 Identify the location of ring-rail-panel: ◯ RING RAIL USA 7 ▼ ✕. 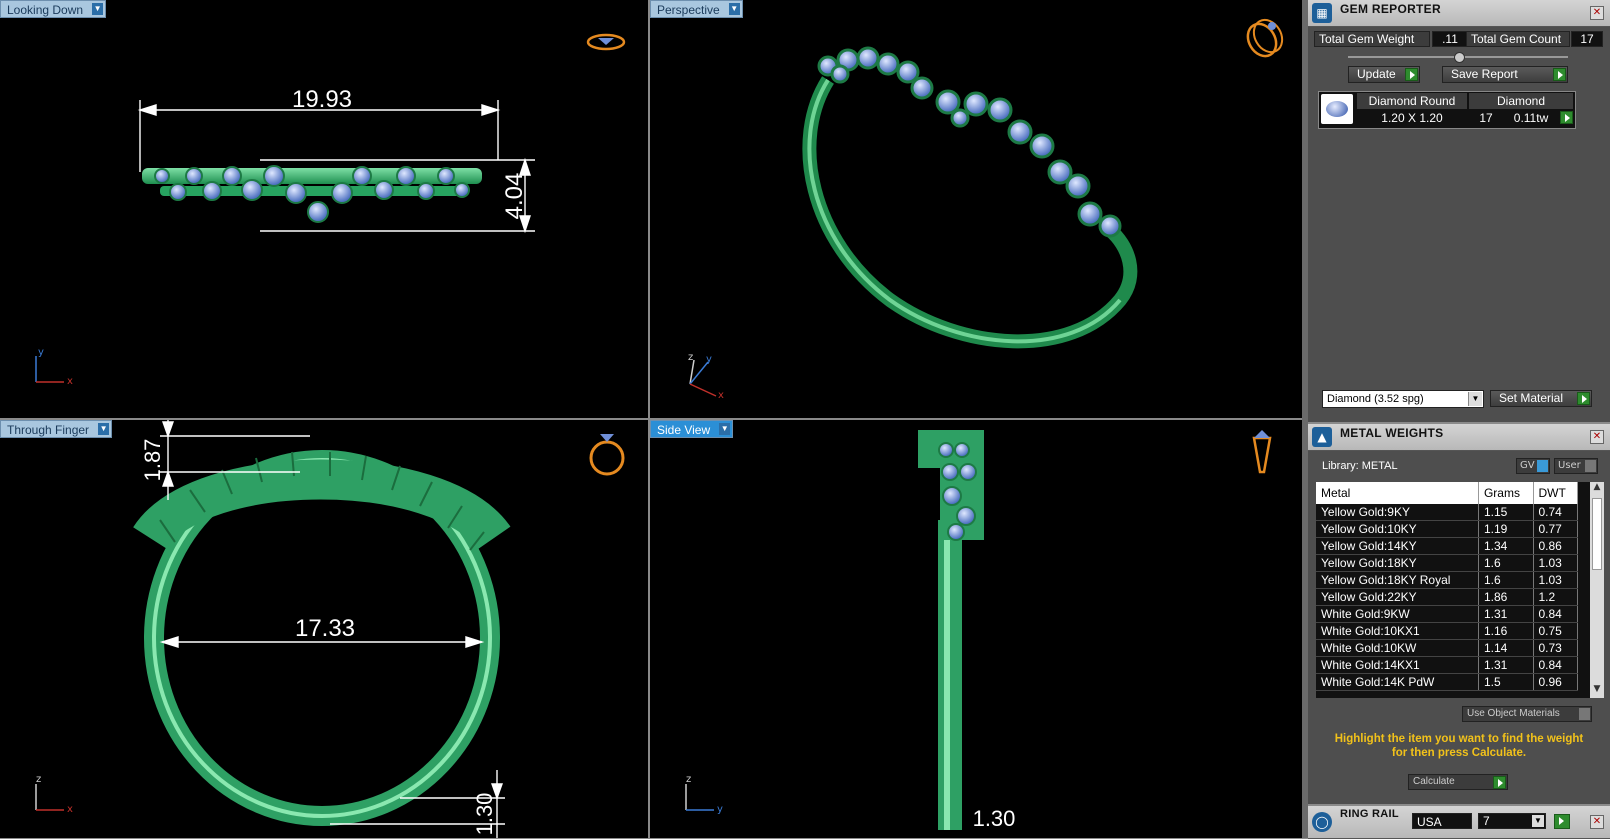
(1459, 822).